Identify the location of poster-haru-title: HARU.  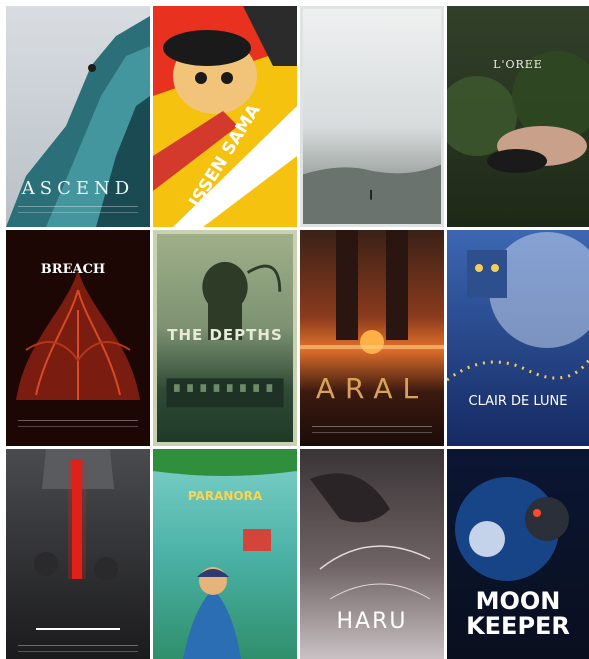
(372, 621).